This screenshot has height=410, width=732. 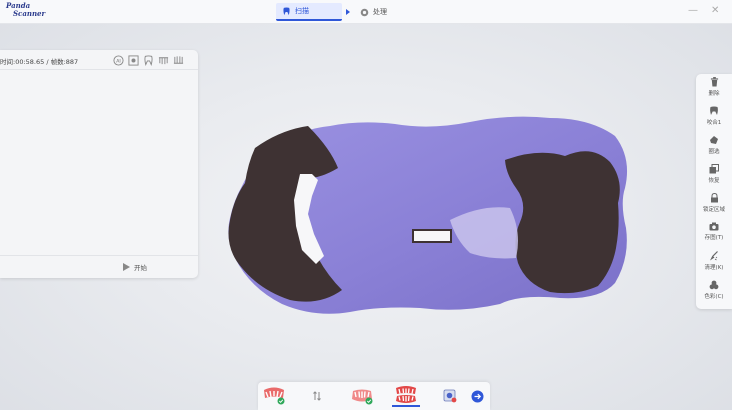 What do you see at coordinates (380, 12) in the screenshot?
I see `step-process-label: 处理` at bounding box center [380, 12].